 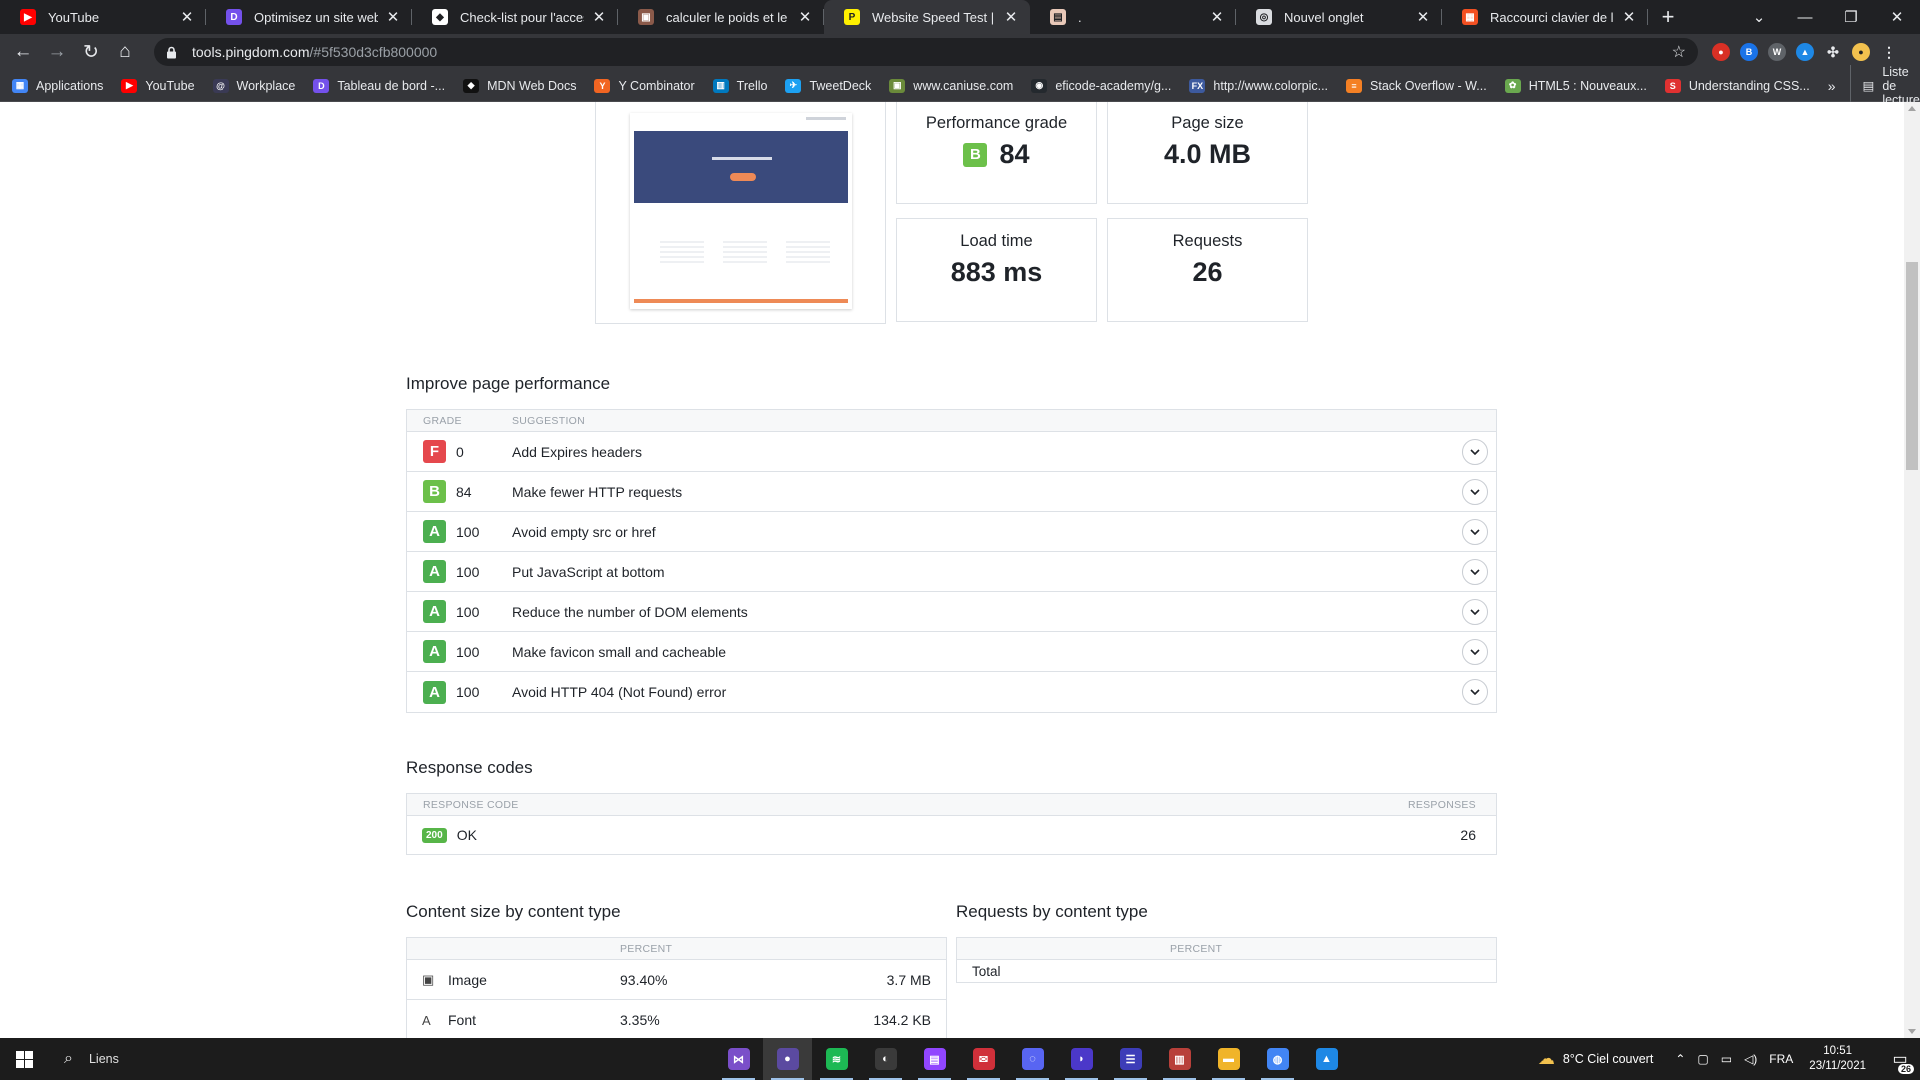 I want to click on tab: ◆ Check-list pour l'accessibilité ✕, so click(x=515, y=17).